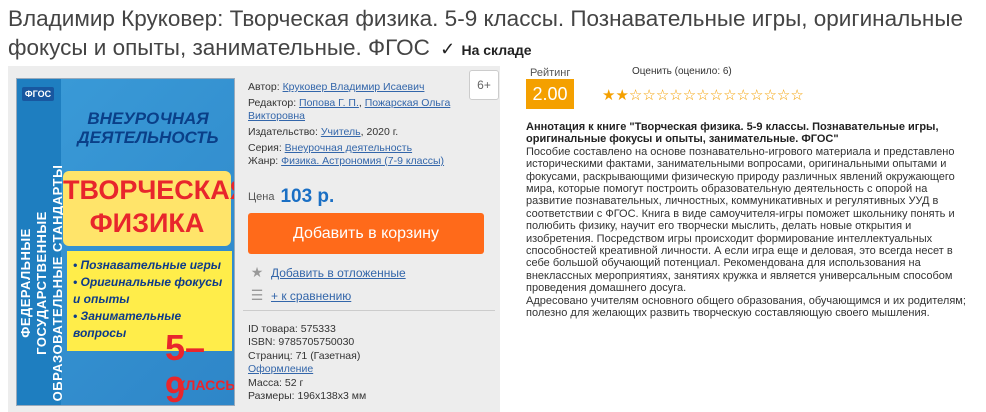 This screenshot has height=412, width=986. What do you see at coordinates (318, 329) in the screenshot?
I see `id-value: 575333` at bounding box center [318, 329].